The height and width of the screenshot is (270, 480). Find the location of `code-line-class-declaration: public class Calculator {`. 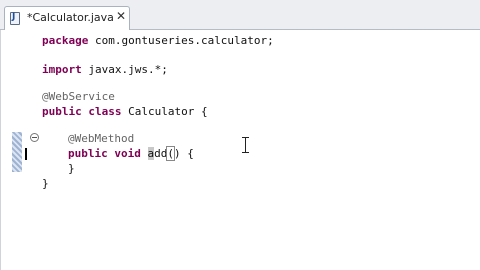

code-line-class-declaration: public class Calculator { is located at coordinates (125, 112).